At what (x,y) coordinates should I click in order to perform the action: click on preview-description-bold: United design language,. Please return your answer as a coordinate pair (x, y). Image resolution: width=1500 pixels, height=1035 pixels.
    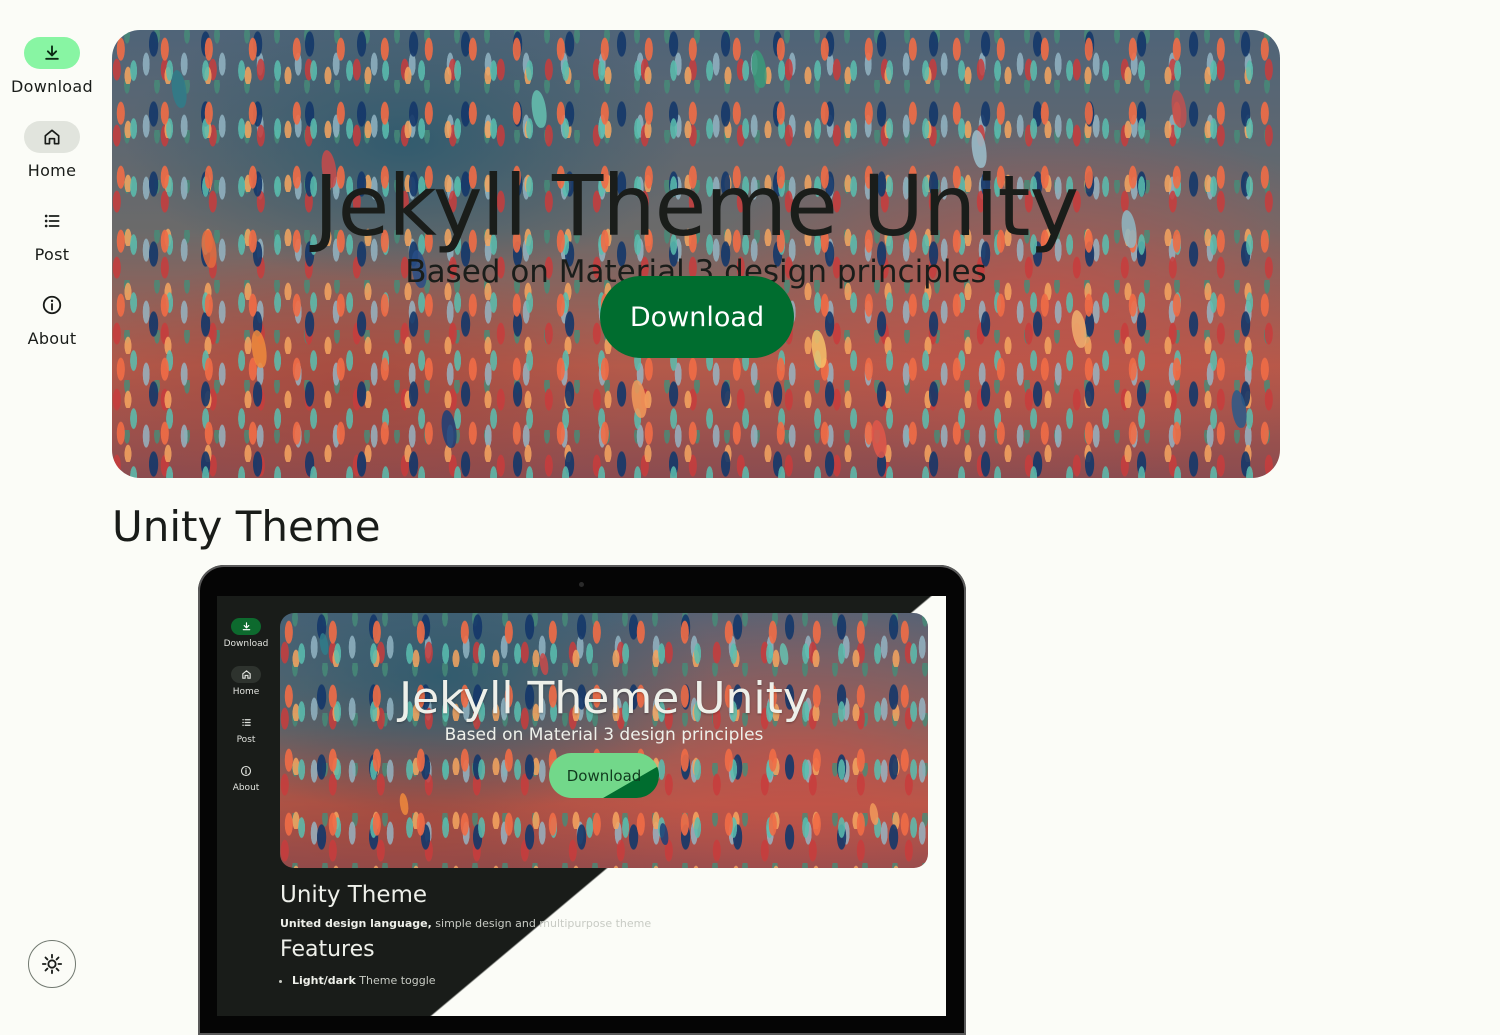
    Looking at the image, I should click on (356, 923).